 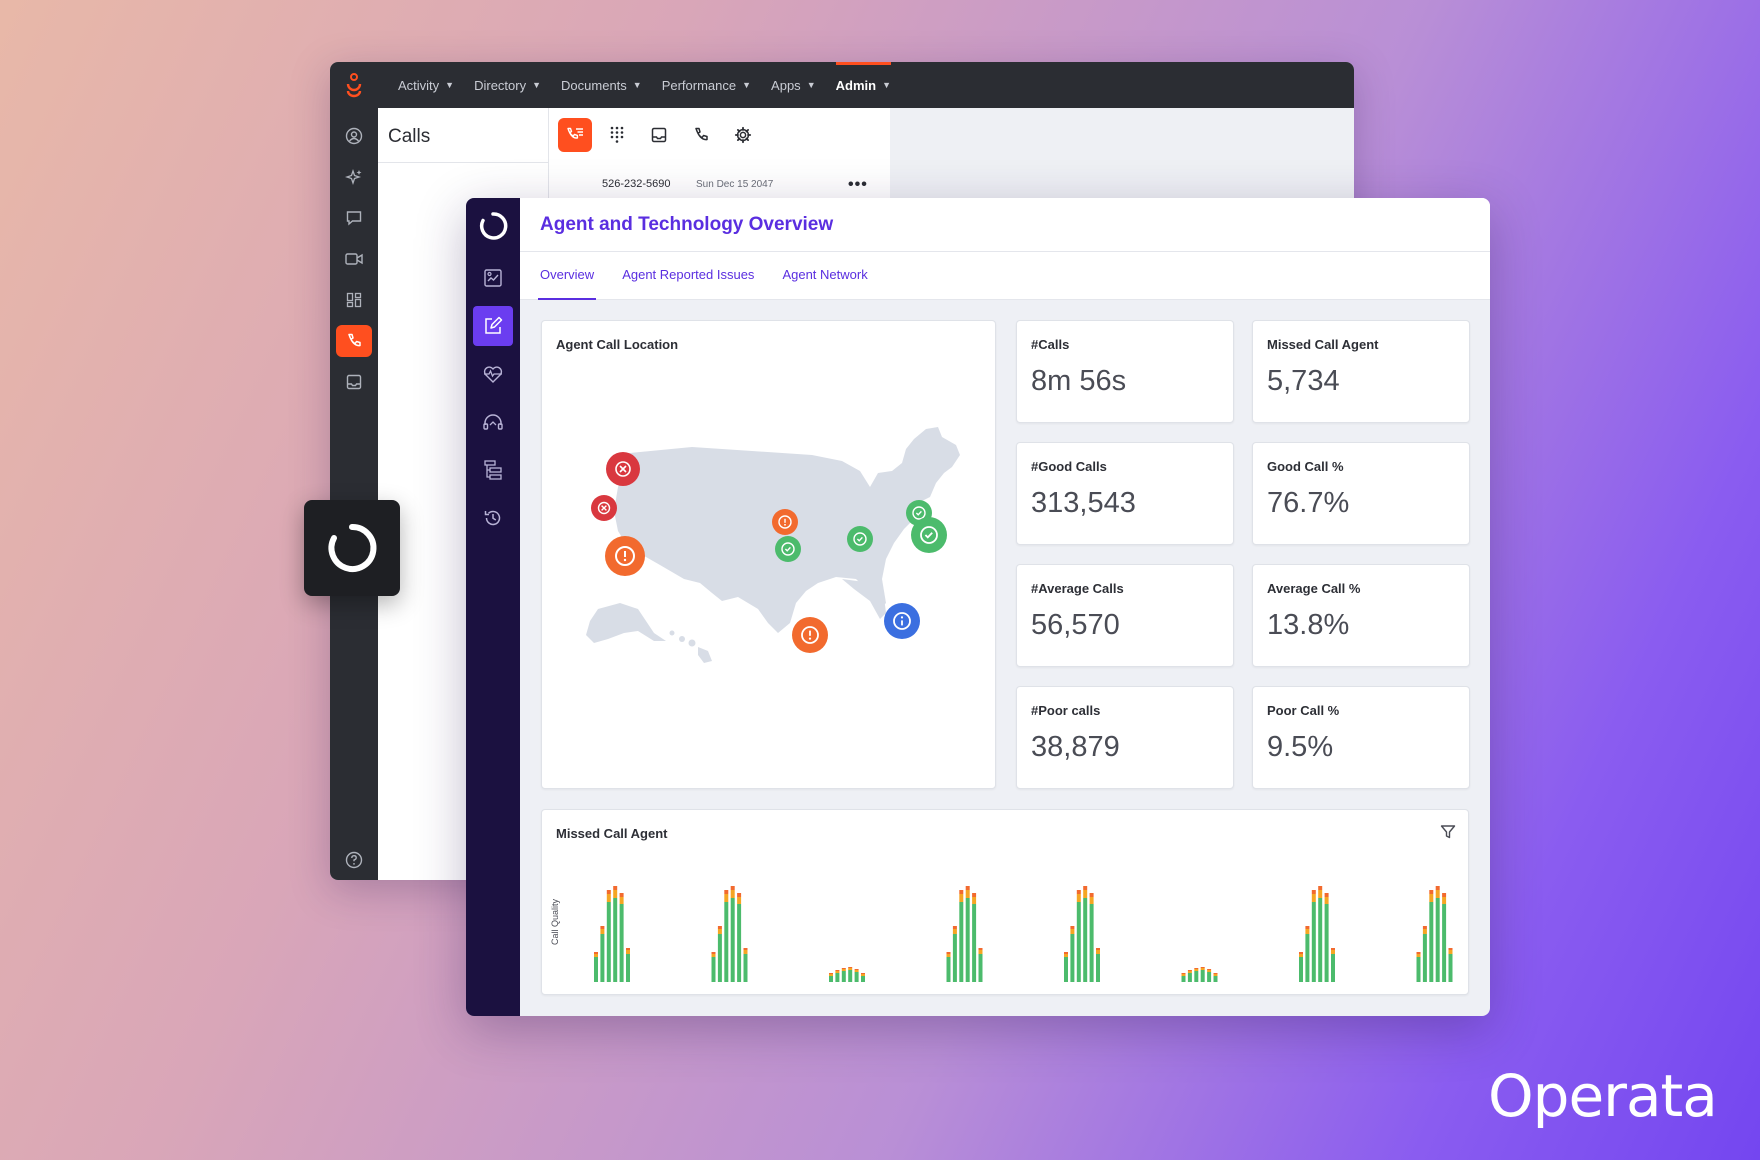 I want to click on tab-agent-network: Agent Network, so click(x=824, y=276).